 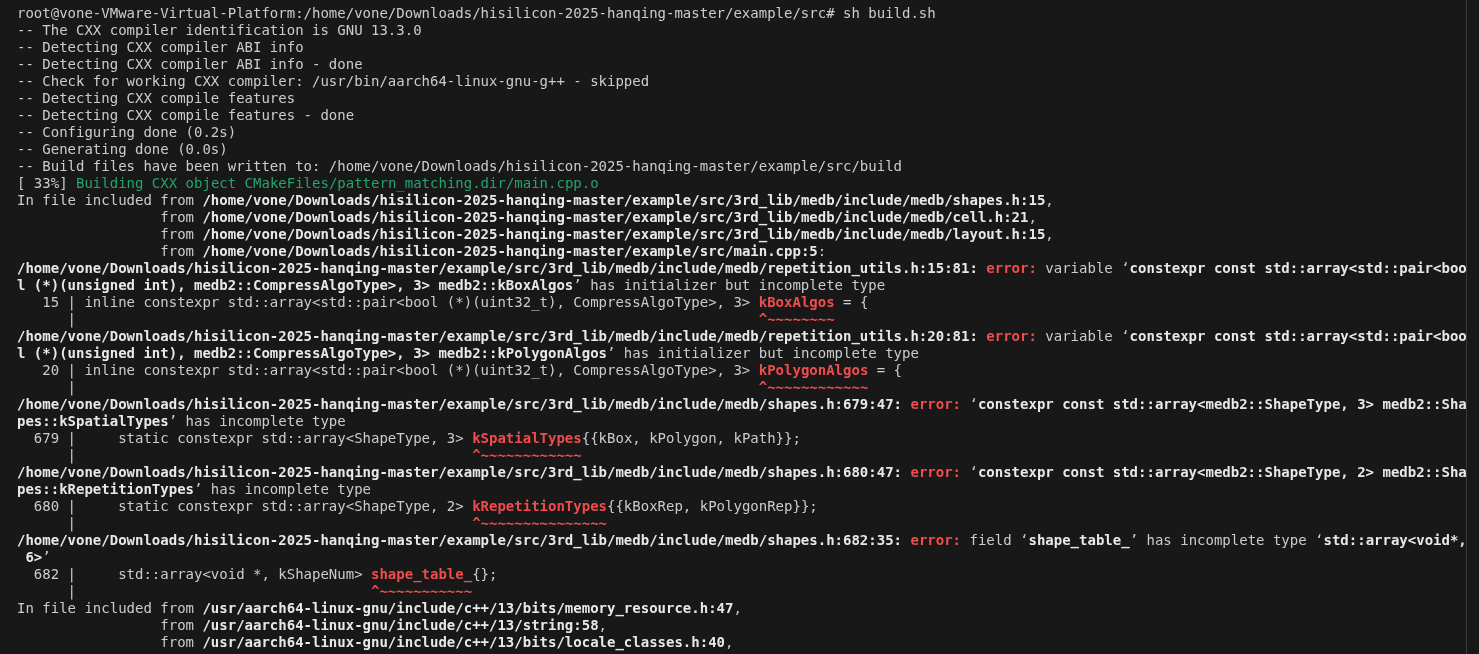 I want to click on terminal-line: /home/vone/Downloads/hisilicon-2025-hanqing-master/example/src/3rd_lib/medb/include/medb/shapes.h:682:35: error: field ‘shape_table_’ has incomplete type ‘std::array<void*,, so click(x=741, y=540).